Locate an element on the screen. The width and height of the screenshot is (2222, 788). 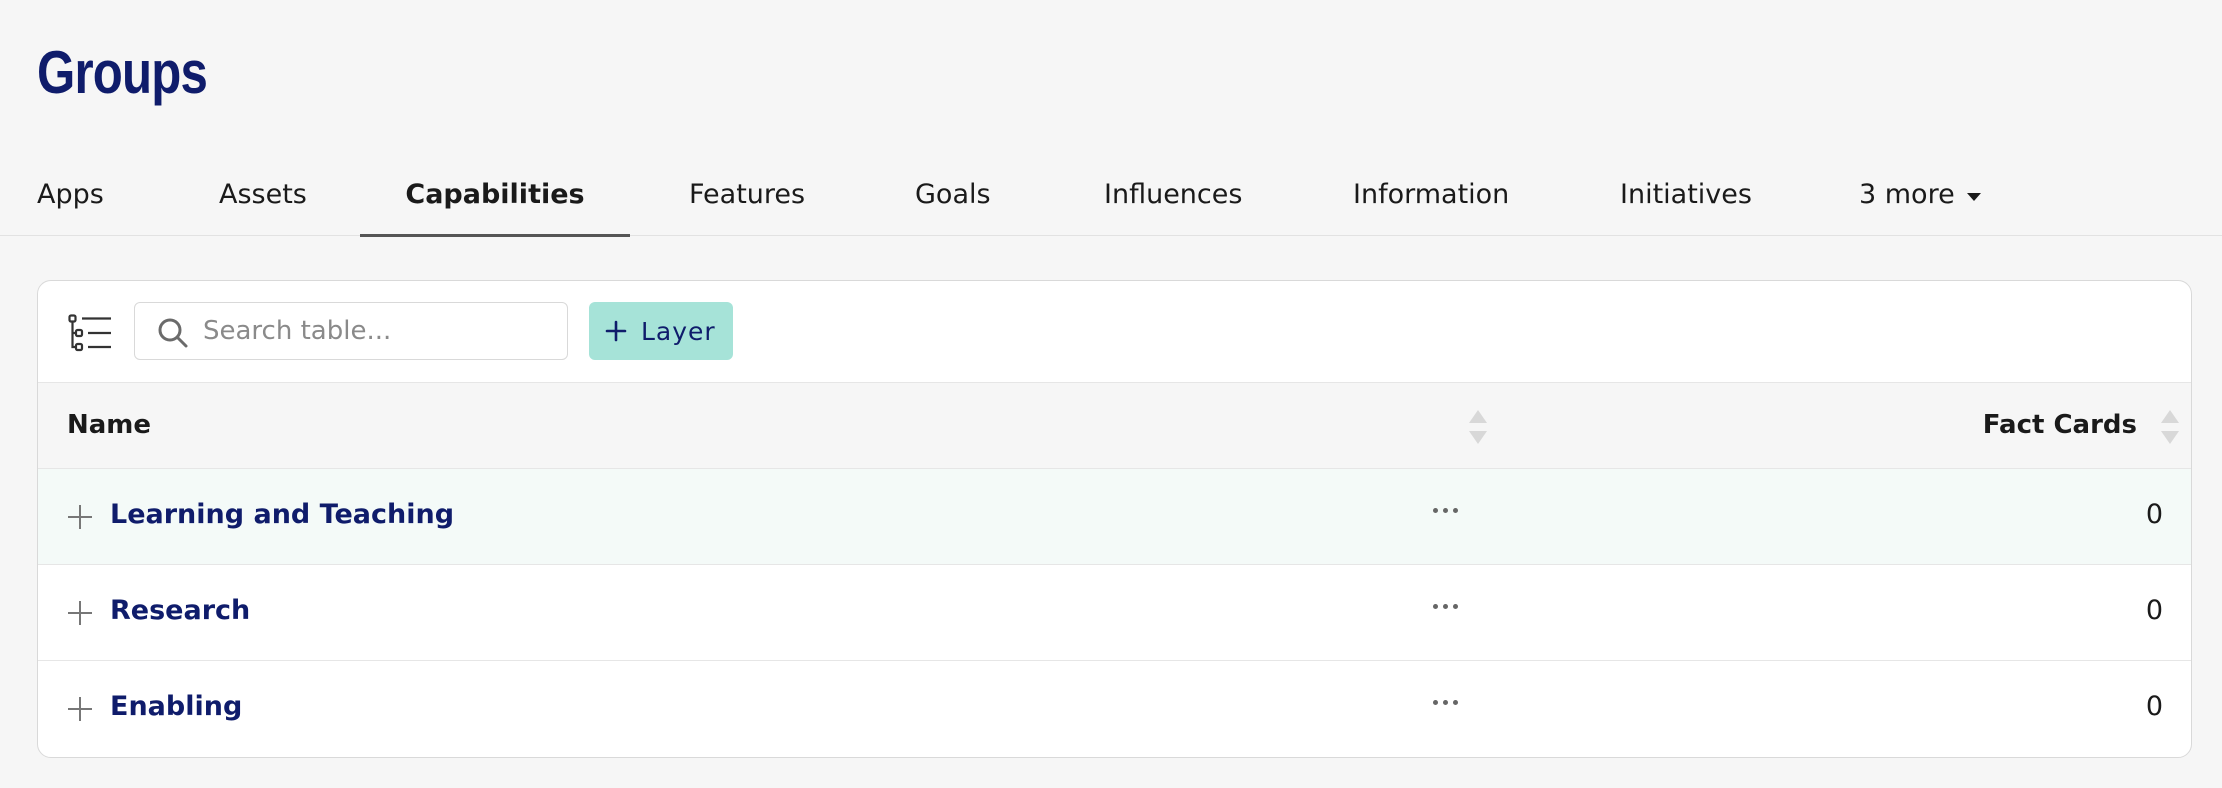
search-box is located at coordinates (351, 331).